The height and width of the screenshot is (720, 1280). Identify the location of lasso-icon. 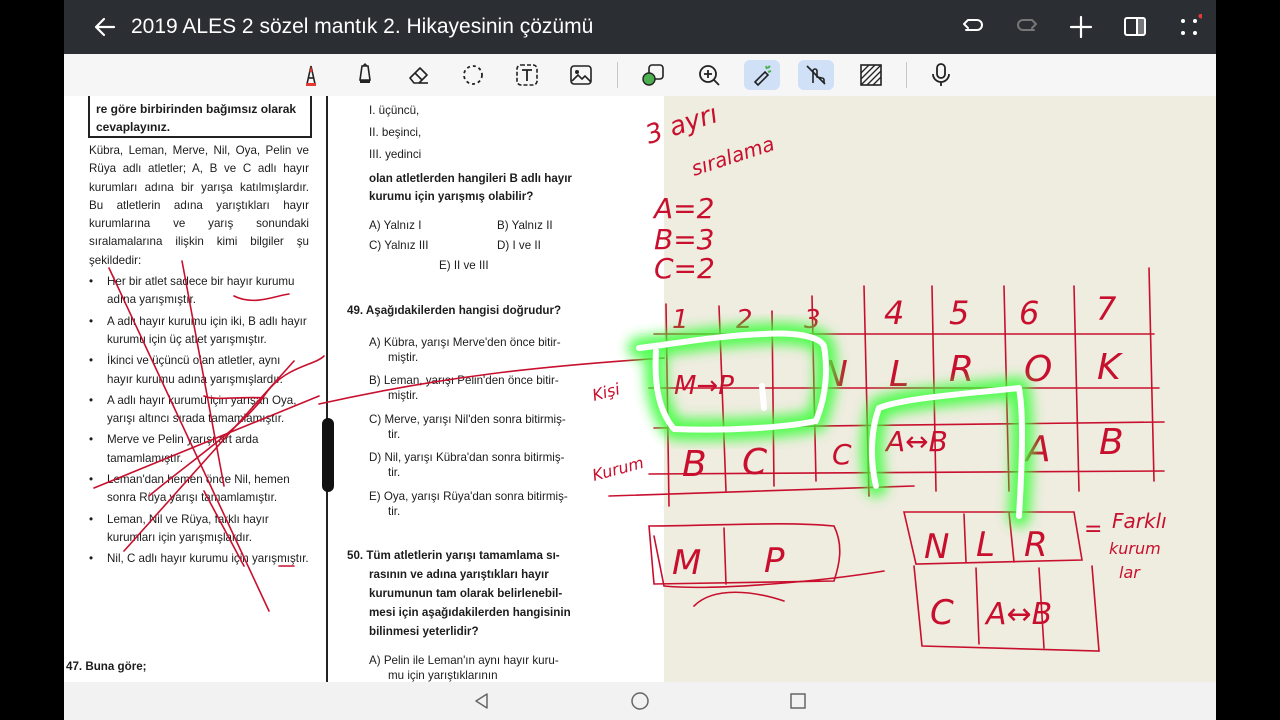
(473, 75).